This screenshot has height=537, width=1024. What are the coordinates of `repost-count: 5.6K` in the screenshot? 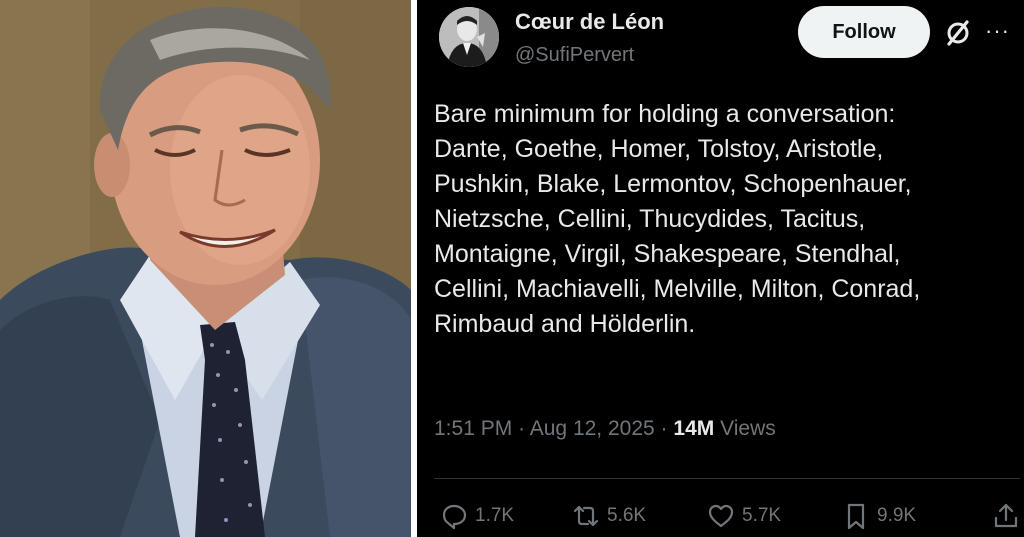 It's located at (627, 515).